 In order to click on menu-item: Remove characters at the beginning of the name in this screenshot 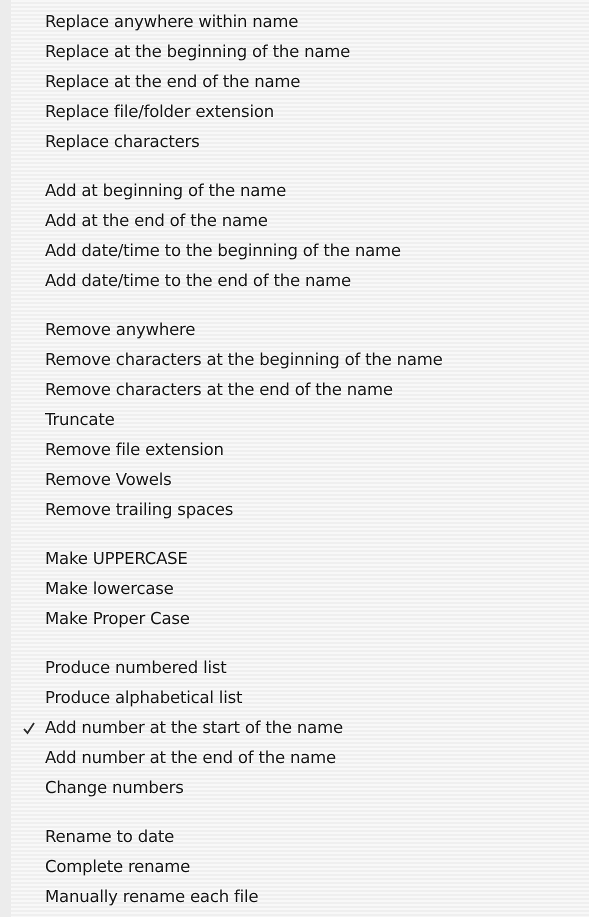, I will do `click(300, 360)`.